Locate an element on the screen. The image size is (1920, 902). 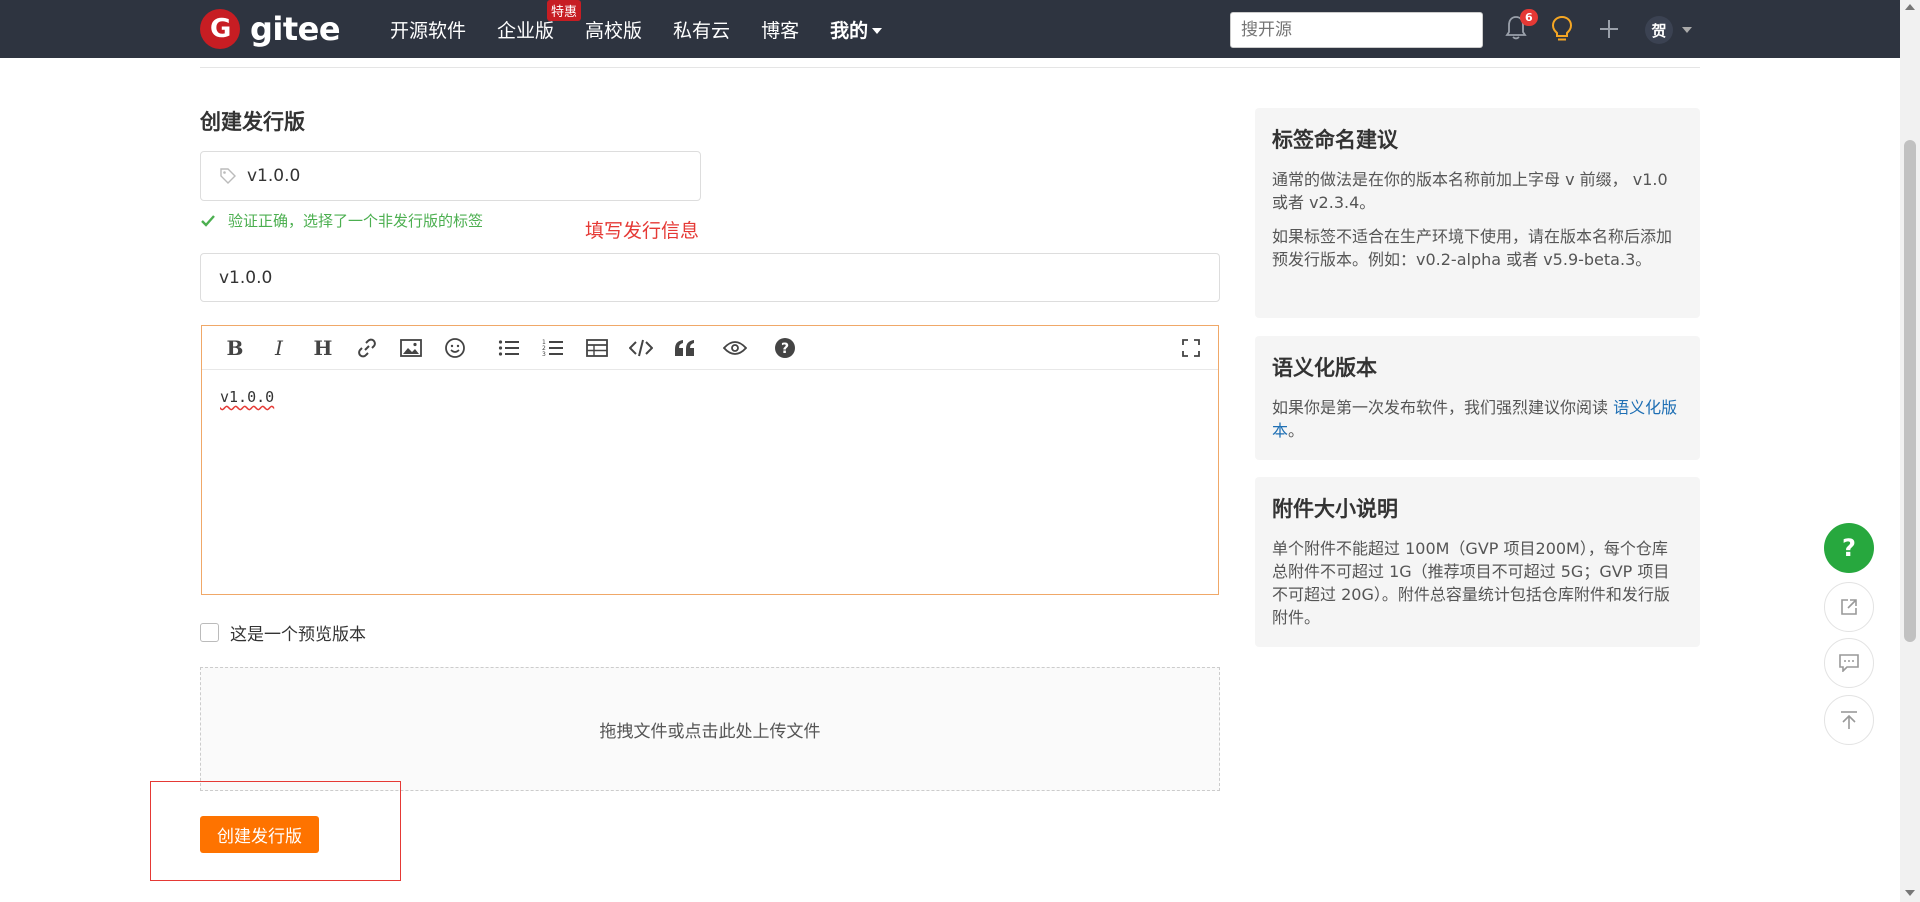
header-divider is located at coordinates (950, 67).